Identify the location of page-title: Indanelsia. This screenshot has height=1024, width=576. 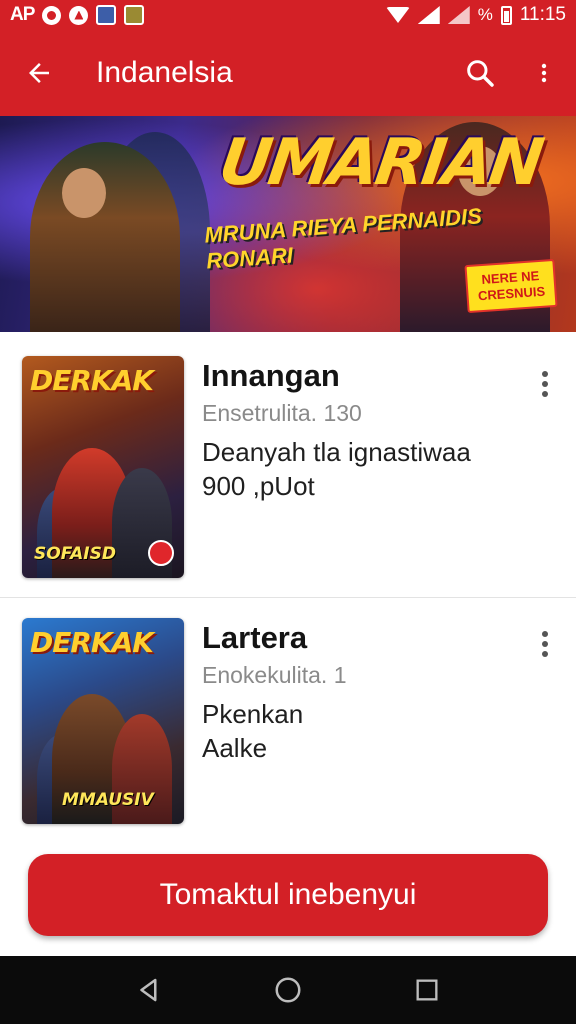
(164, 72).